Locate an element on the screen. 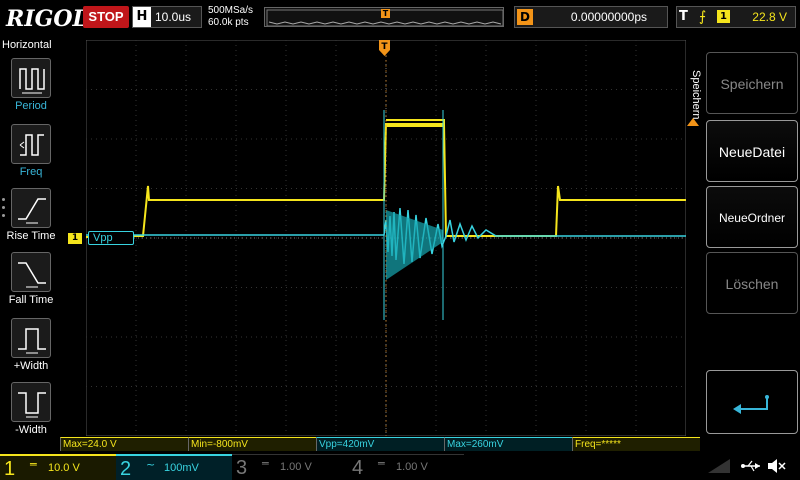 This screenshot has width=800, height=480. usb-icon is located at coordinates (750, 466).